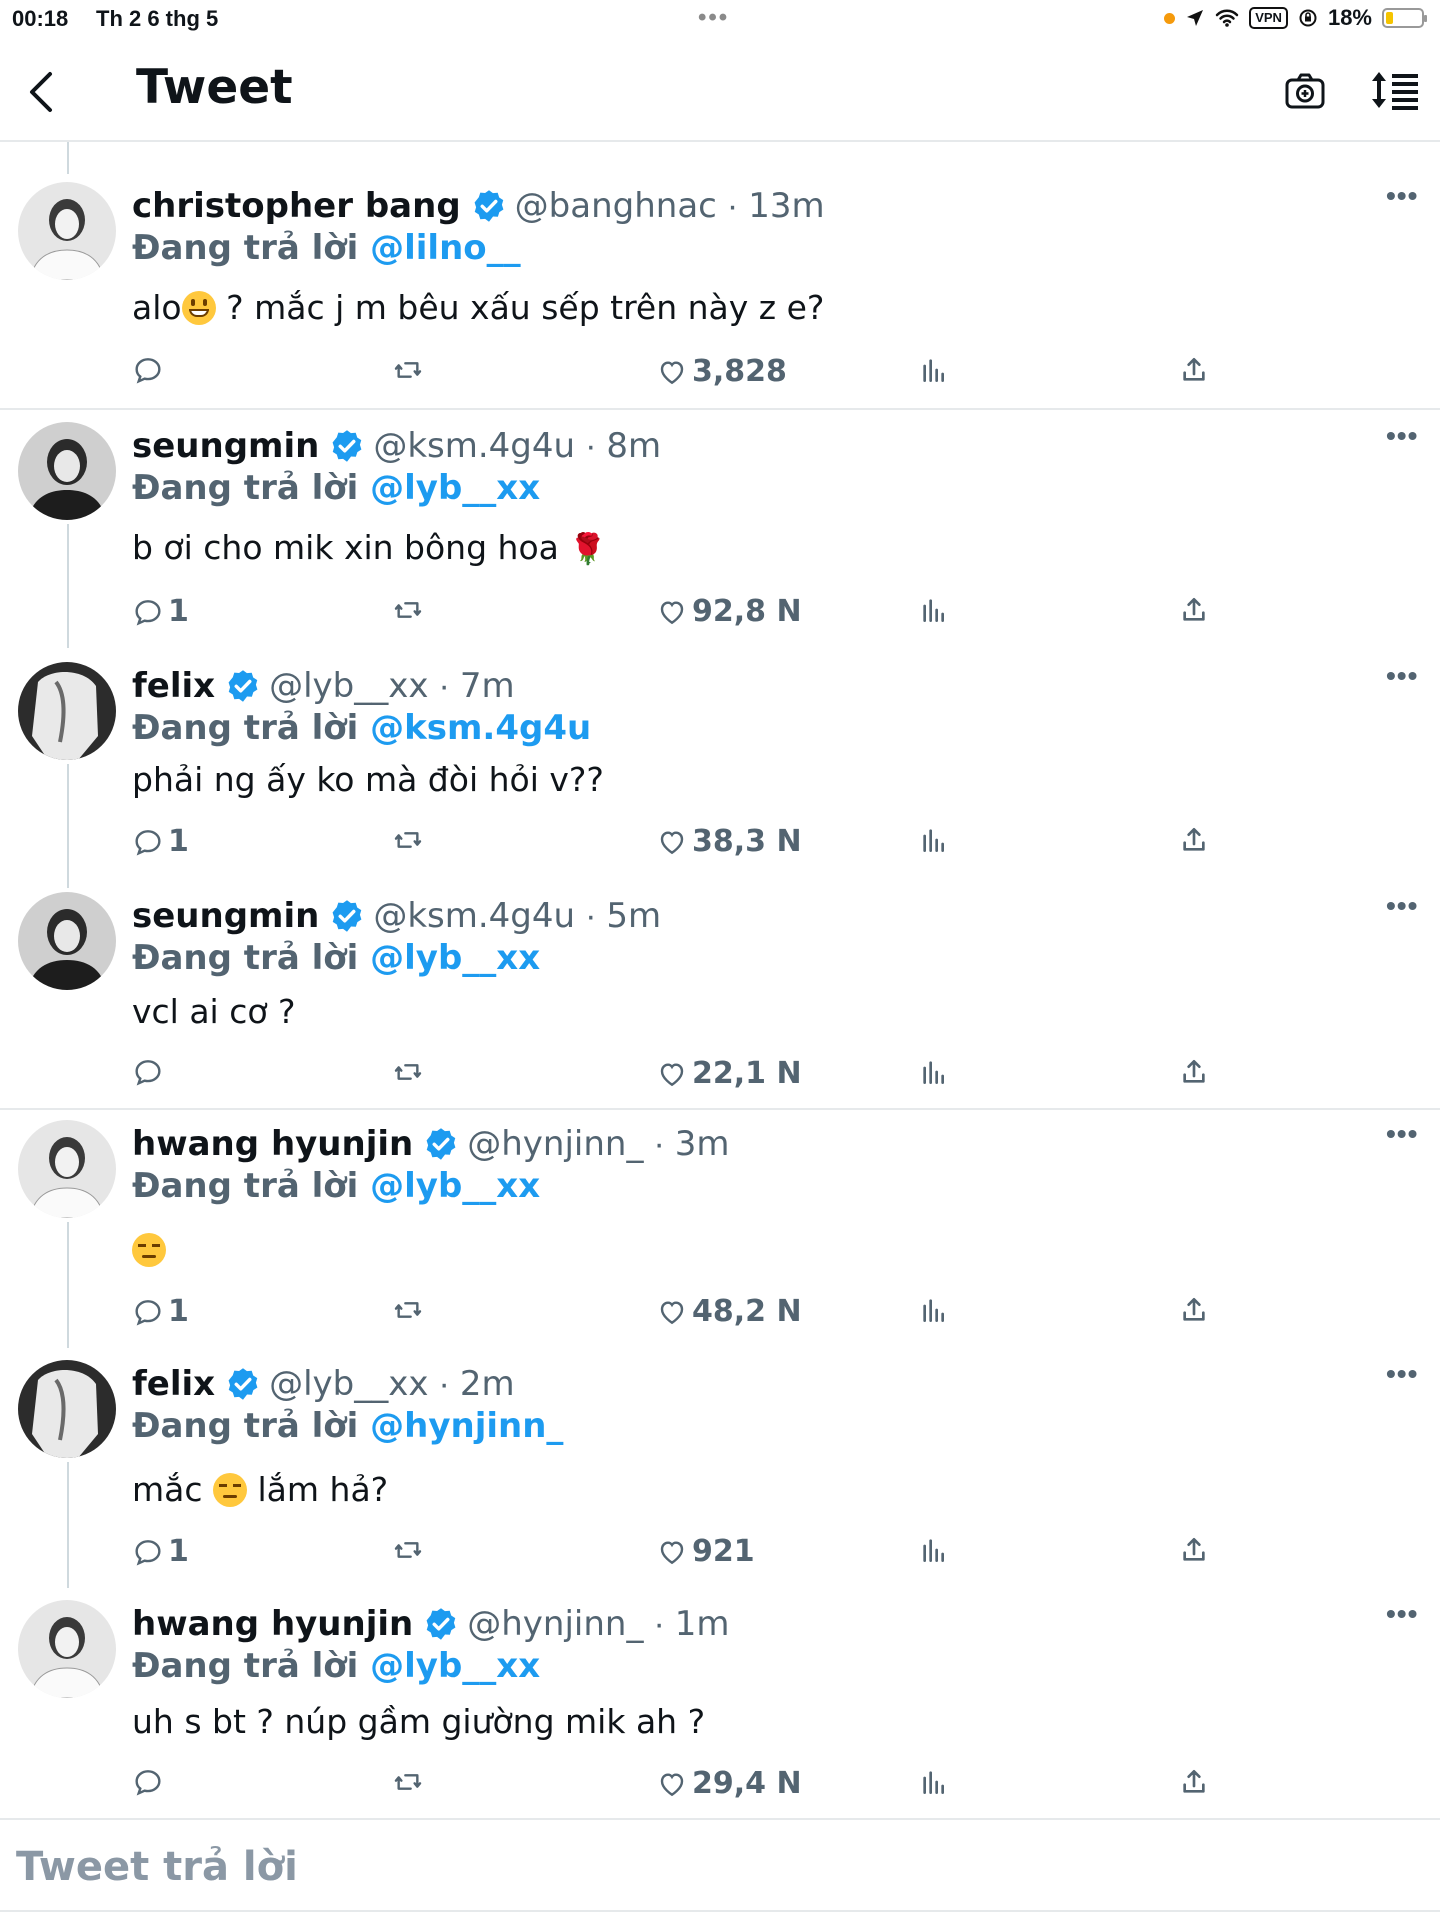 This screenshot has width=1440, height=1920. I want to click on like-button: 22,1 N, so click(729, 1073).